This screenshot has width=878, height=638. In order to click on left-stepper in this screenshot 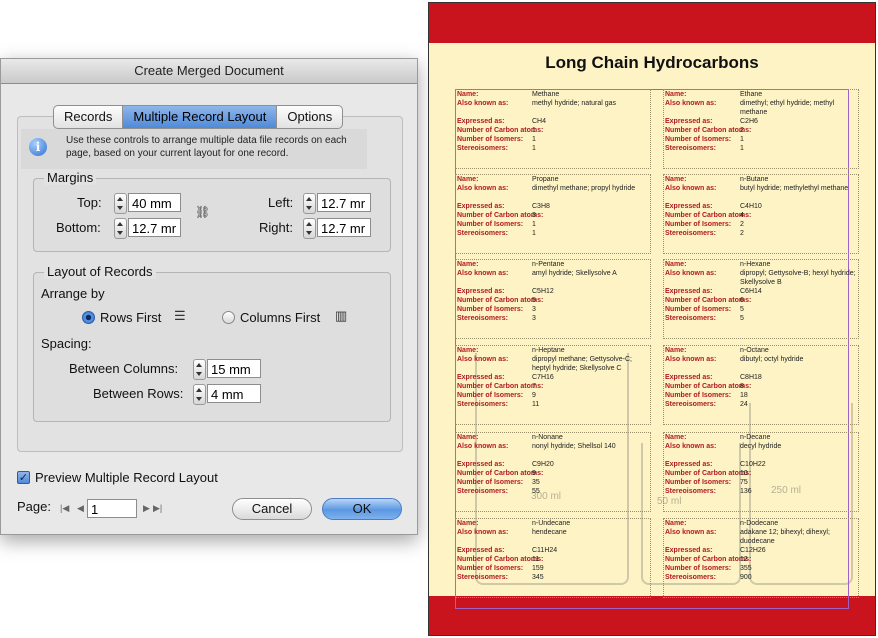, I will do `click(309, 203)`.